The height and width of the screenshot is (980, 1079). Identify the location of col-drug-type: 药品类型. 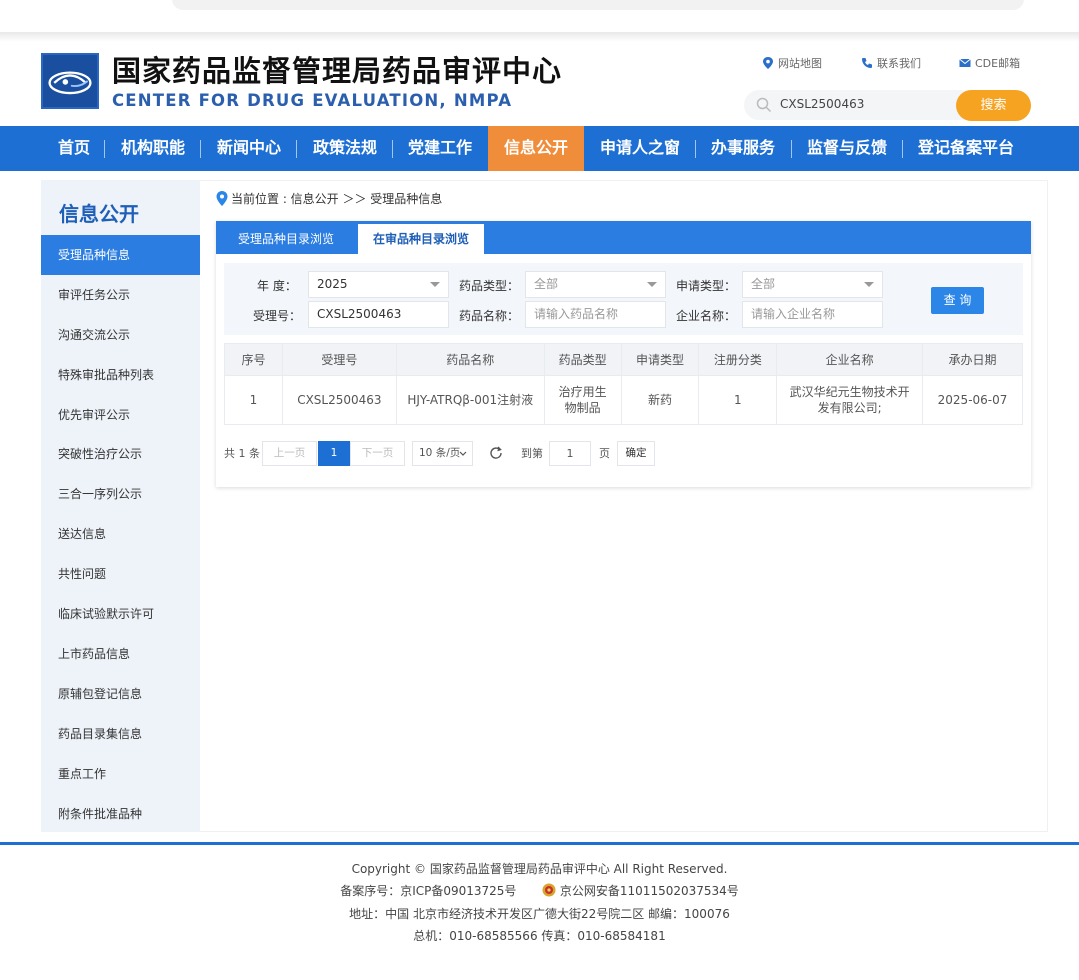
(582, 359).